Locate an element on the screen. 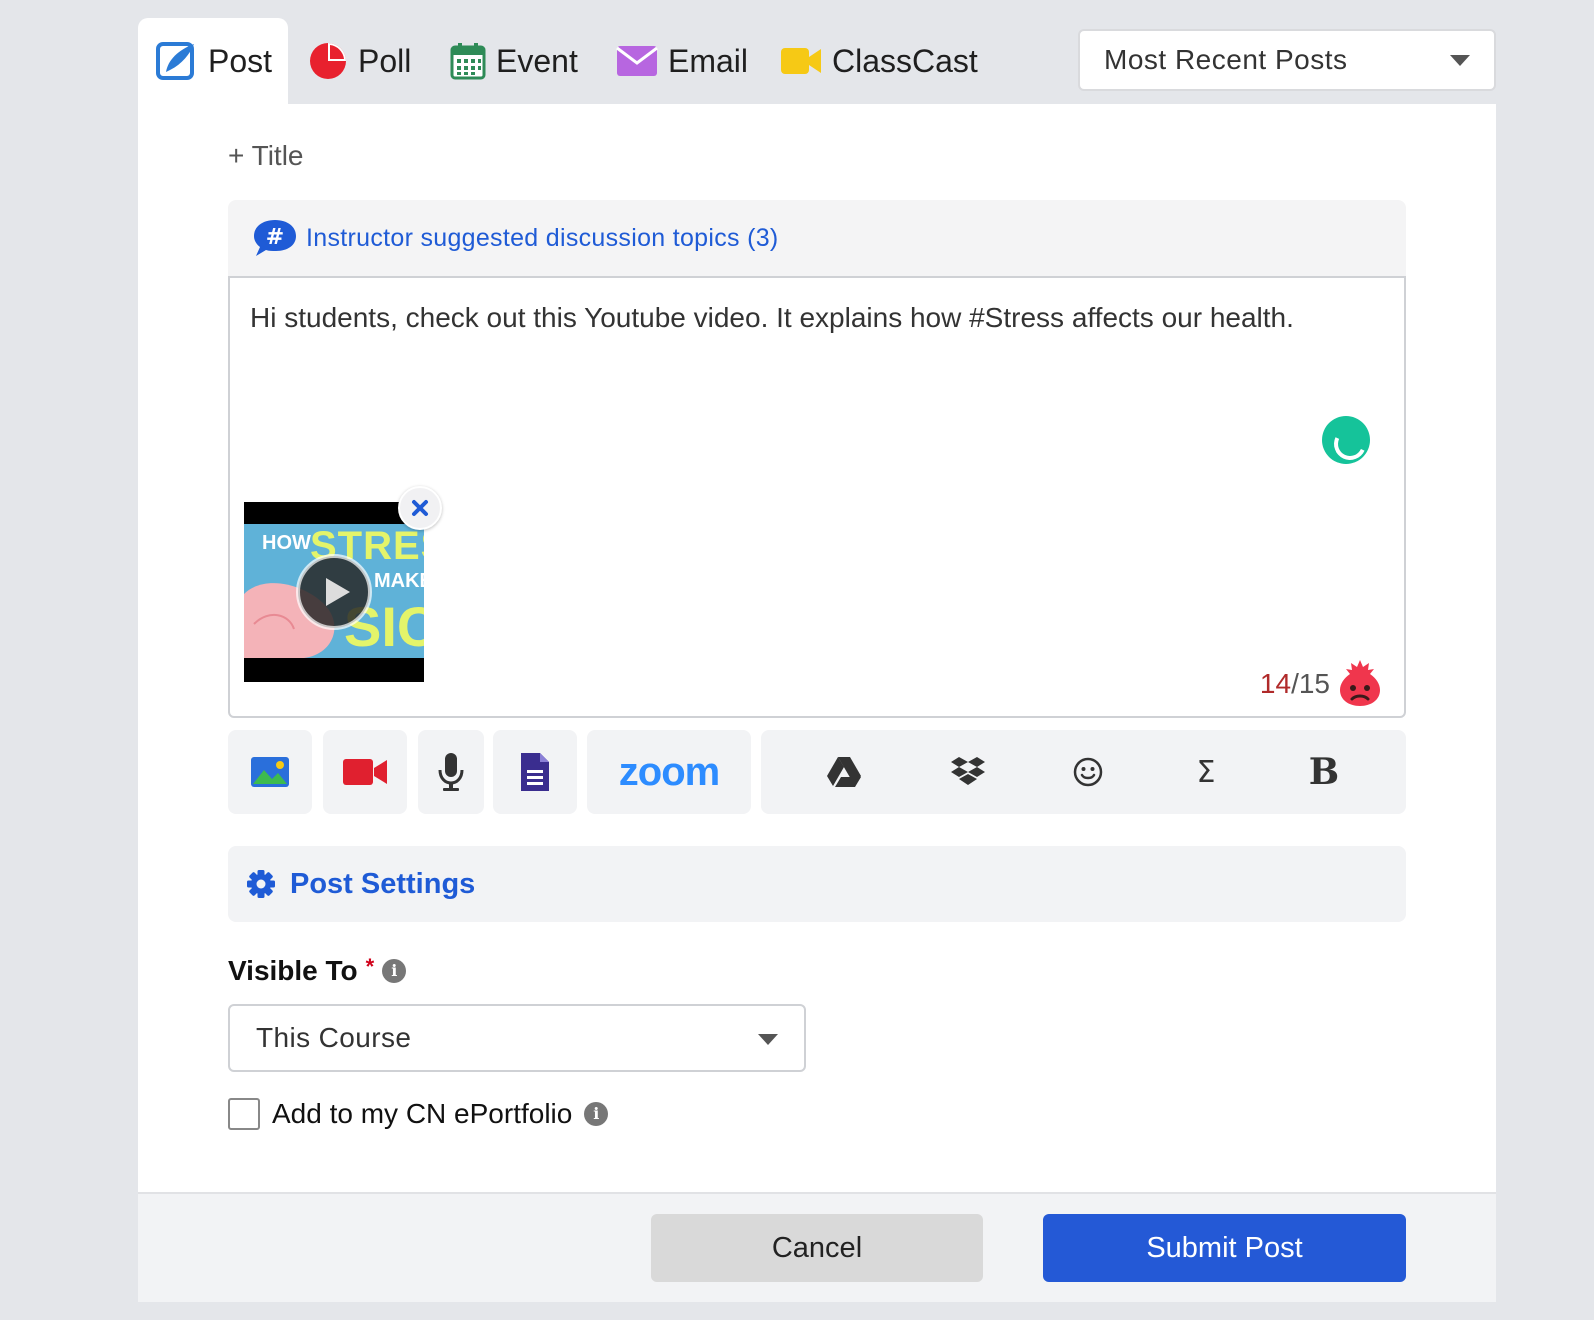  sigma-icon: Σ is located at coordinates (1206, 772).